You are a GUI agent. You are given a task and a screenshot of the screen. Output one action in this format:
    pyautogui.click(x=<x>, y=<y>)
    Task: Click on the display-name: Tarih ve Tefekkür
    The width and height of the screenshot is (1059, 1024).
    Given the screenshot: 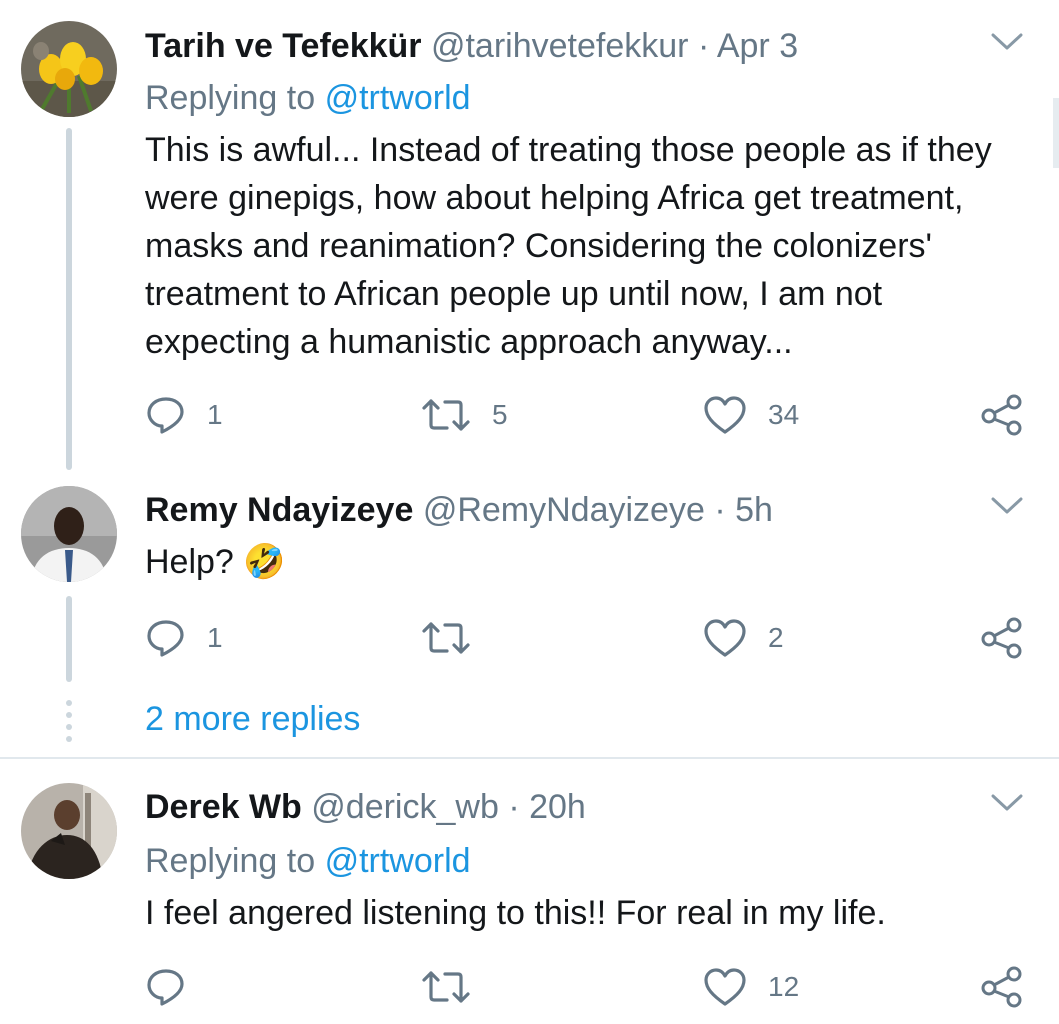 What is the action you would take?
    pyautogui.click(x=283, y=46)
    